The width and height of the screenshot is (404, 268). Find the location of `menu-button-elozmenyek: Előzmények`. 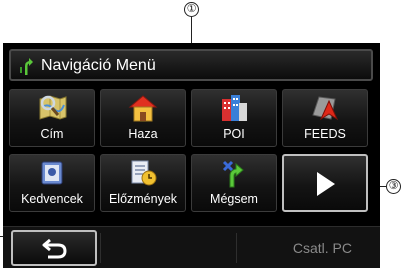

menu-button-elozmenyek: Előzmények is located at coordinates (143, 183).